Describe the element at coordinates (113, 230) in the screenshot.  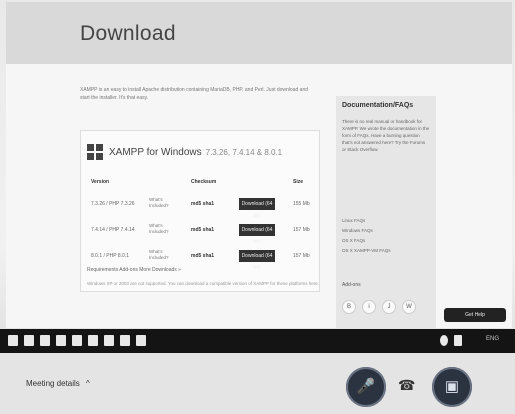
I see `row-version: 7.4.14 / PHP 7.4.14` at that location.